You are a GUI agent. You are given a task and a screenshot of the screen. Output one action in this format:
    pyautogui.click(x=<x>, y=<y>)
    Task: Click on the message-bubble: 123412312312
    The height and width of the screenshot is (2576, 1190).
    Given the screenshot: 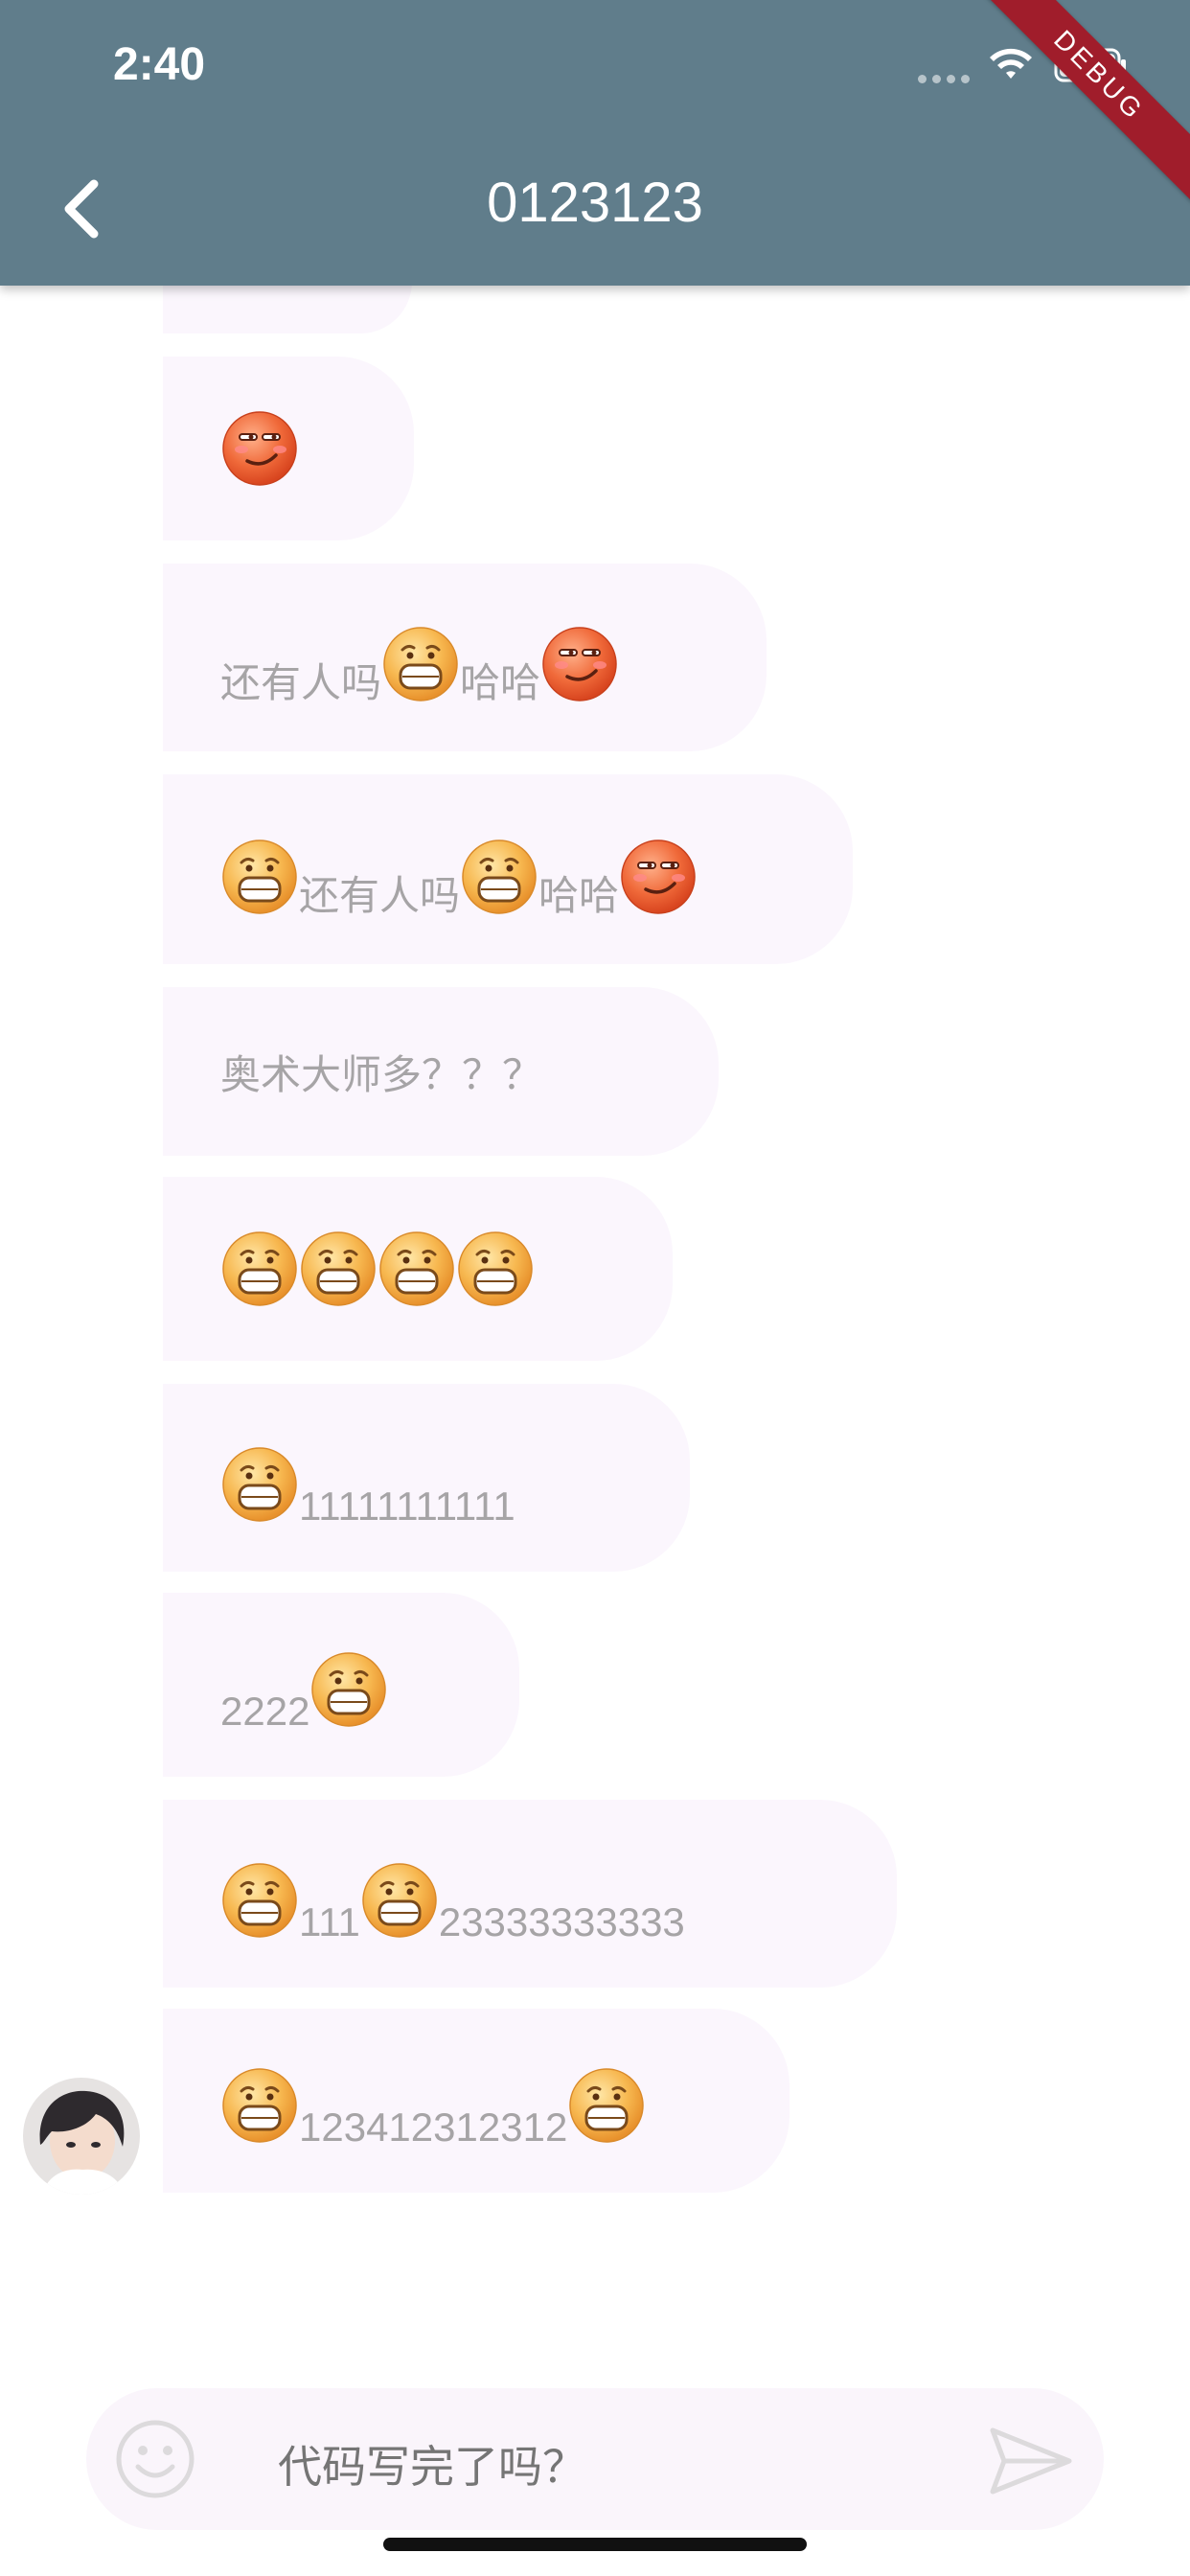 What is the action you would take?
    pyautogui.click(x=476, y=2101)
    